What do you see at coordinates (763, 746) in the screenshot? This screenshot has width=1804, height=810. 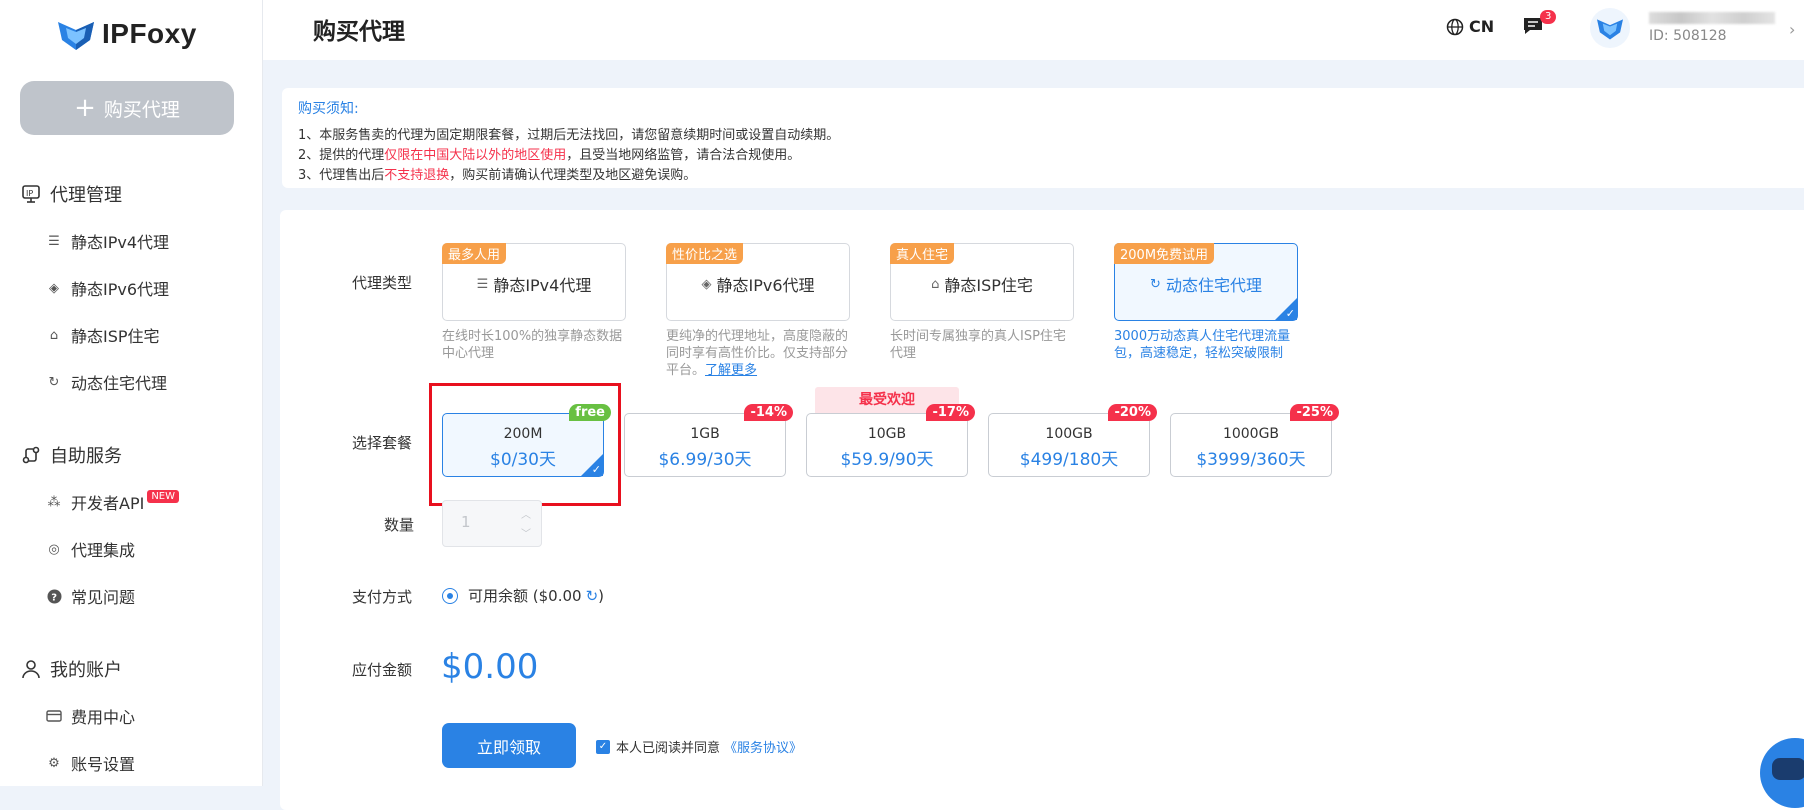 I see `service-agreement-link: 《服务协议》` at bounding box center [763, 746].